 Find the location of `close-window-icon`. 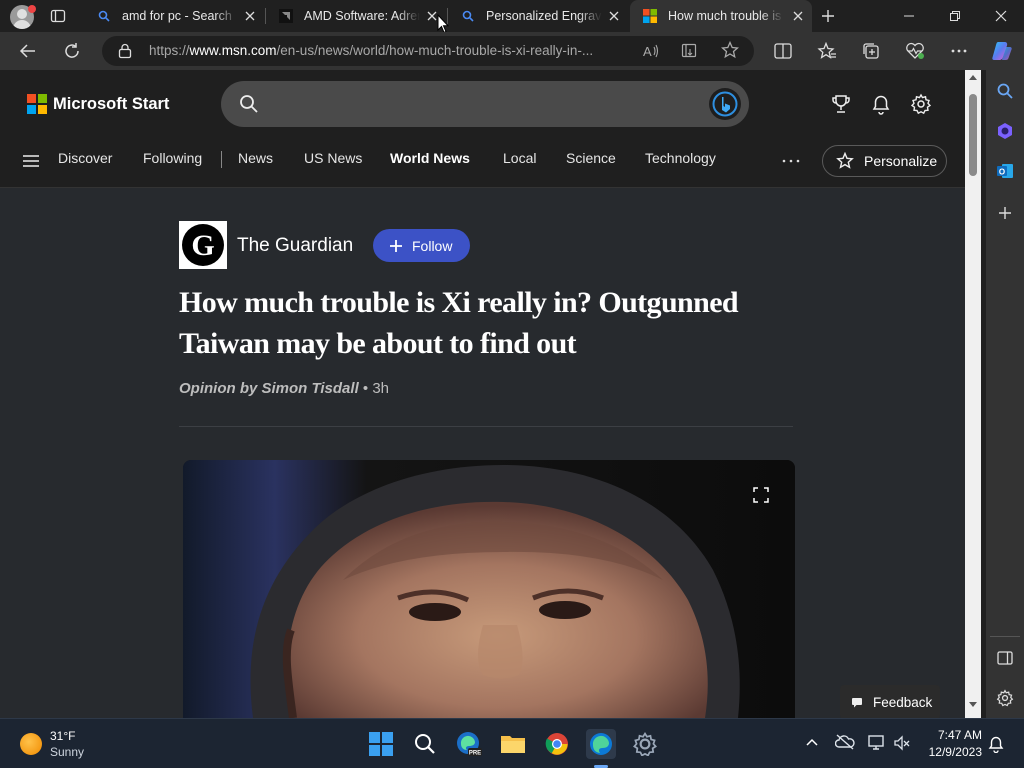

close-window-icon is located at coordinates (1001, 16).